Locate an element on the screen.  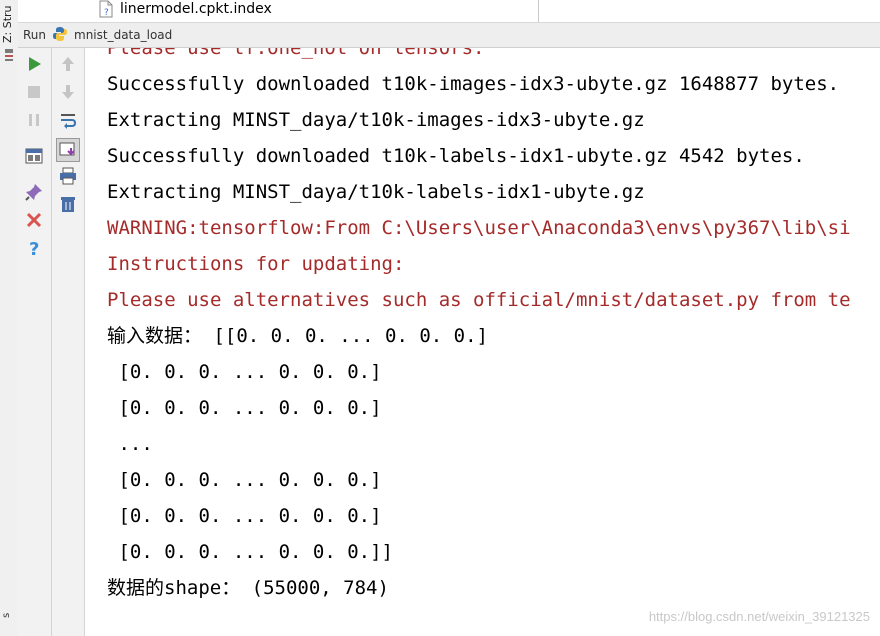
stop-icon is located at coordinates (34, 92).